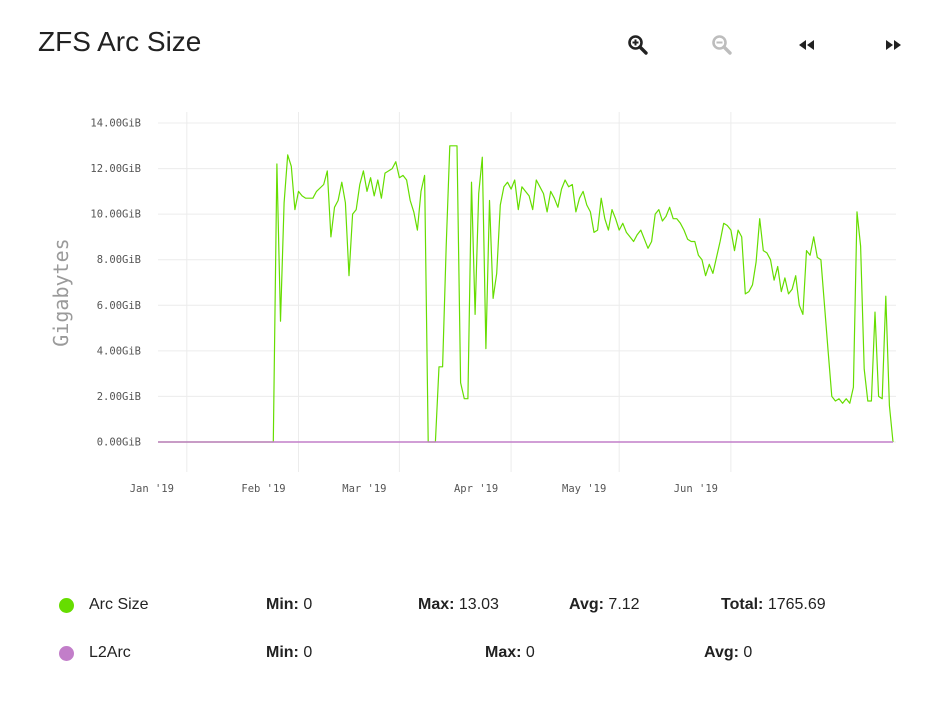 The height and width of the screenshot is (716, 937). Describe the element at coordinates (119, 443) in the screenshot. I see `y-tick-label: 0.00GiB` at that location.